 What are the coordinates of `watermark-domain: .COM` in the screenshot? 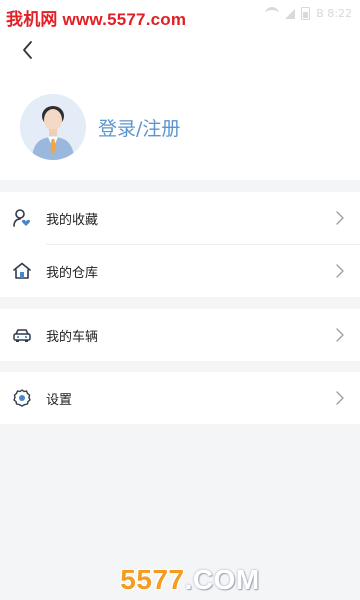 It's located at (222, 579).